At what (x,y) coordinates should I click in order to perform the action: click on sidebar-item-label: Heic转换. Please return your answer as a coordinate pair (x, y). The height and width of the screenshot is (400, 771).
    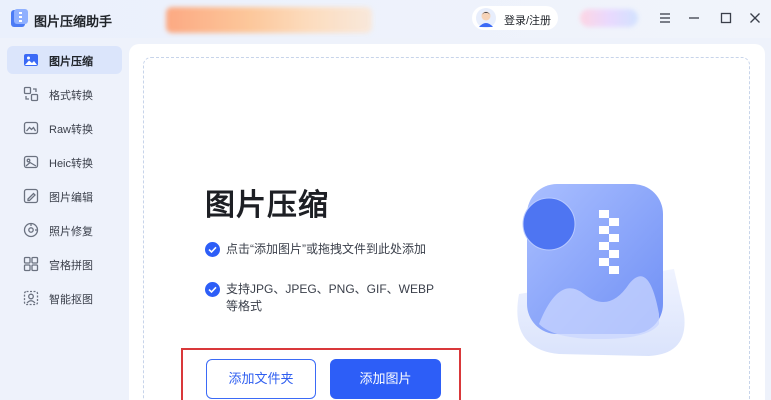
    Looking at the image, I should click on (71, 164).